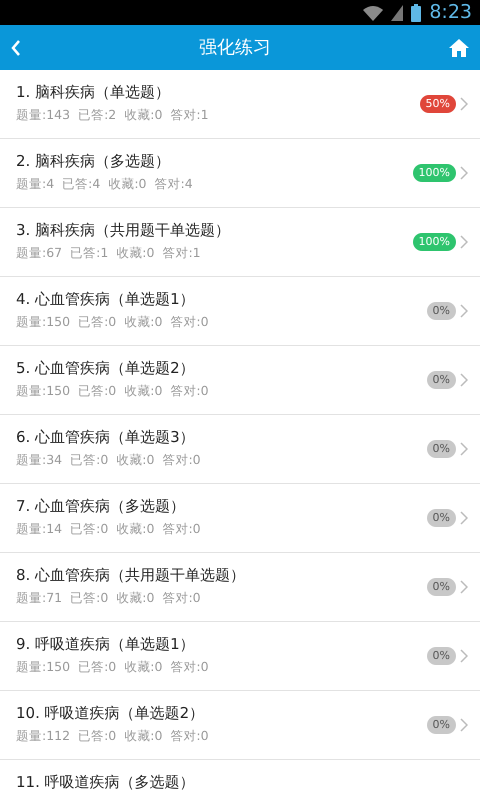 The width and height of the screenshot is (480, 800). Describe the element at coordinates (39, 598) in the screenshot. I see `item-stat: 题量:71` at that location.